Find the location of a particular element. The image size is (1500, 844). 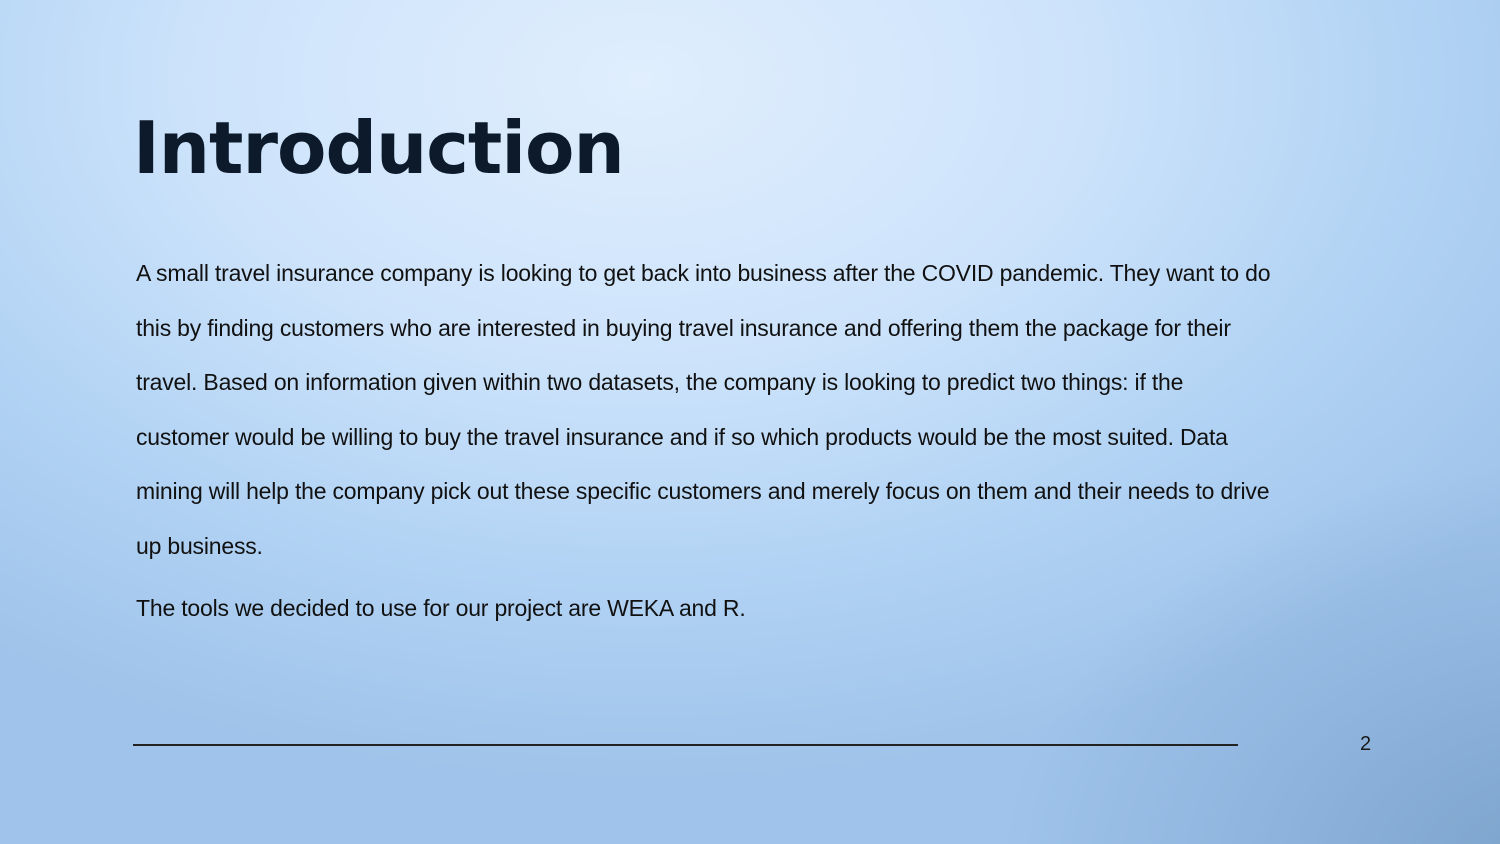

slide-title: Introduction is located at coordinates (379, 148).